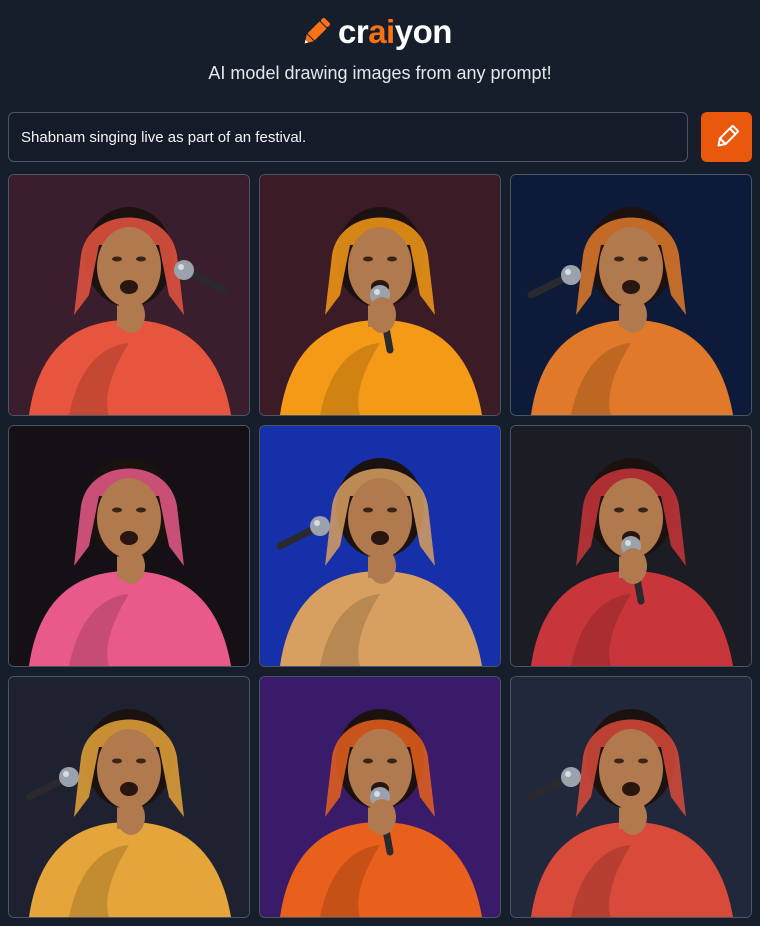  What do you see at coordinates (380, 73) in the screenshot?
I see `tagline: AI model drawing images from any prompt!` at bounding box center [380, 73].